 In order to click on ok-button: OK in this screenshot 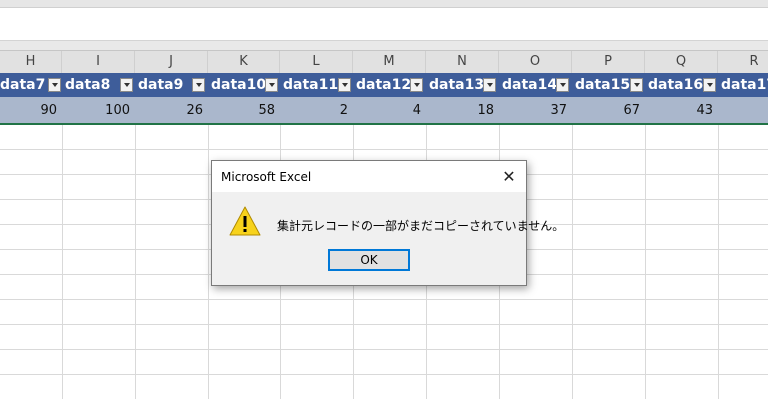, I will do `click(369, 260)`.